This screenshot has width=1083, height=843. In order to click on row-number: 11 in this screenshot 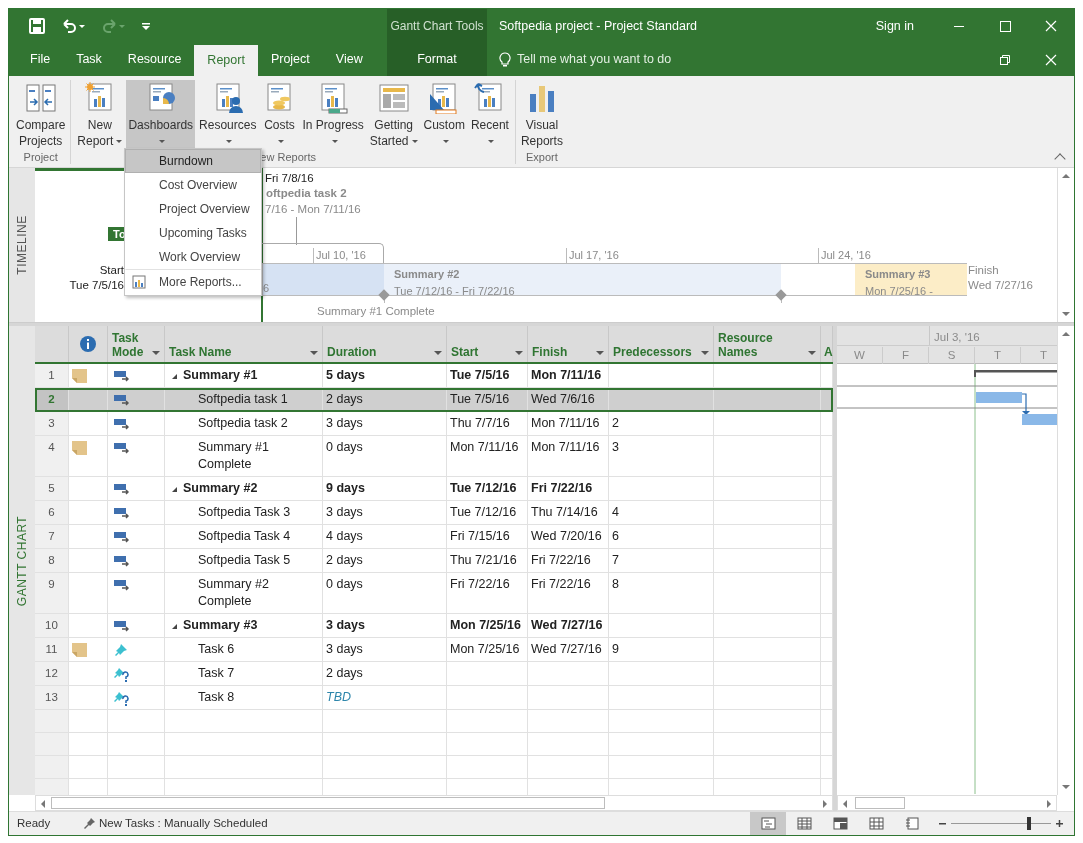, I will do `click(52, 649)`.